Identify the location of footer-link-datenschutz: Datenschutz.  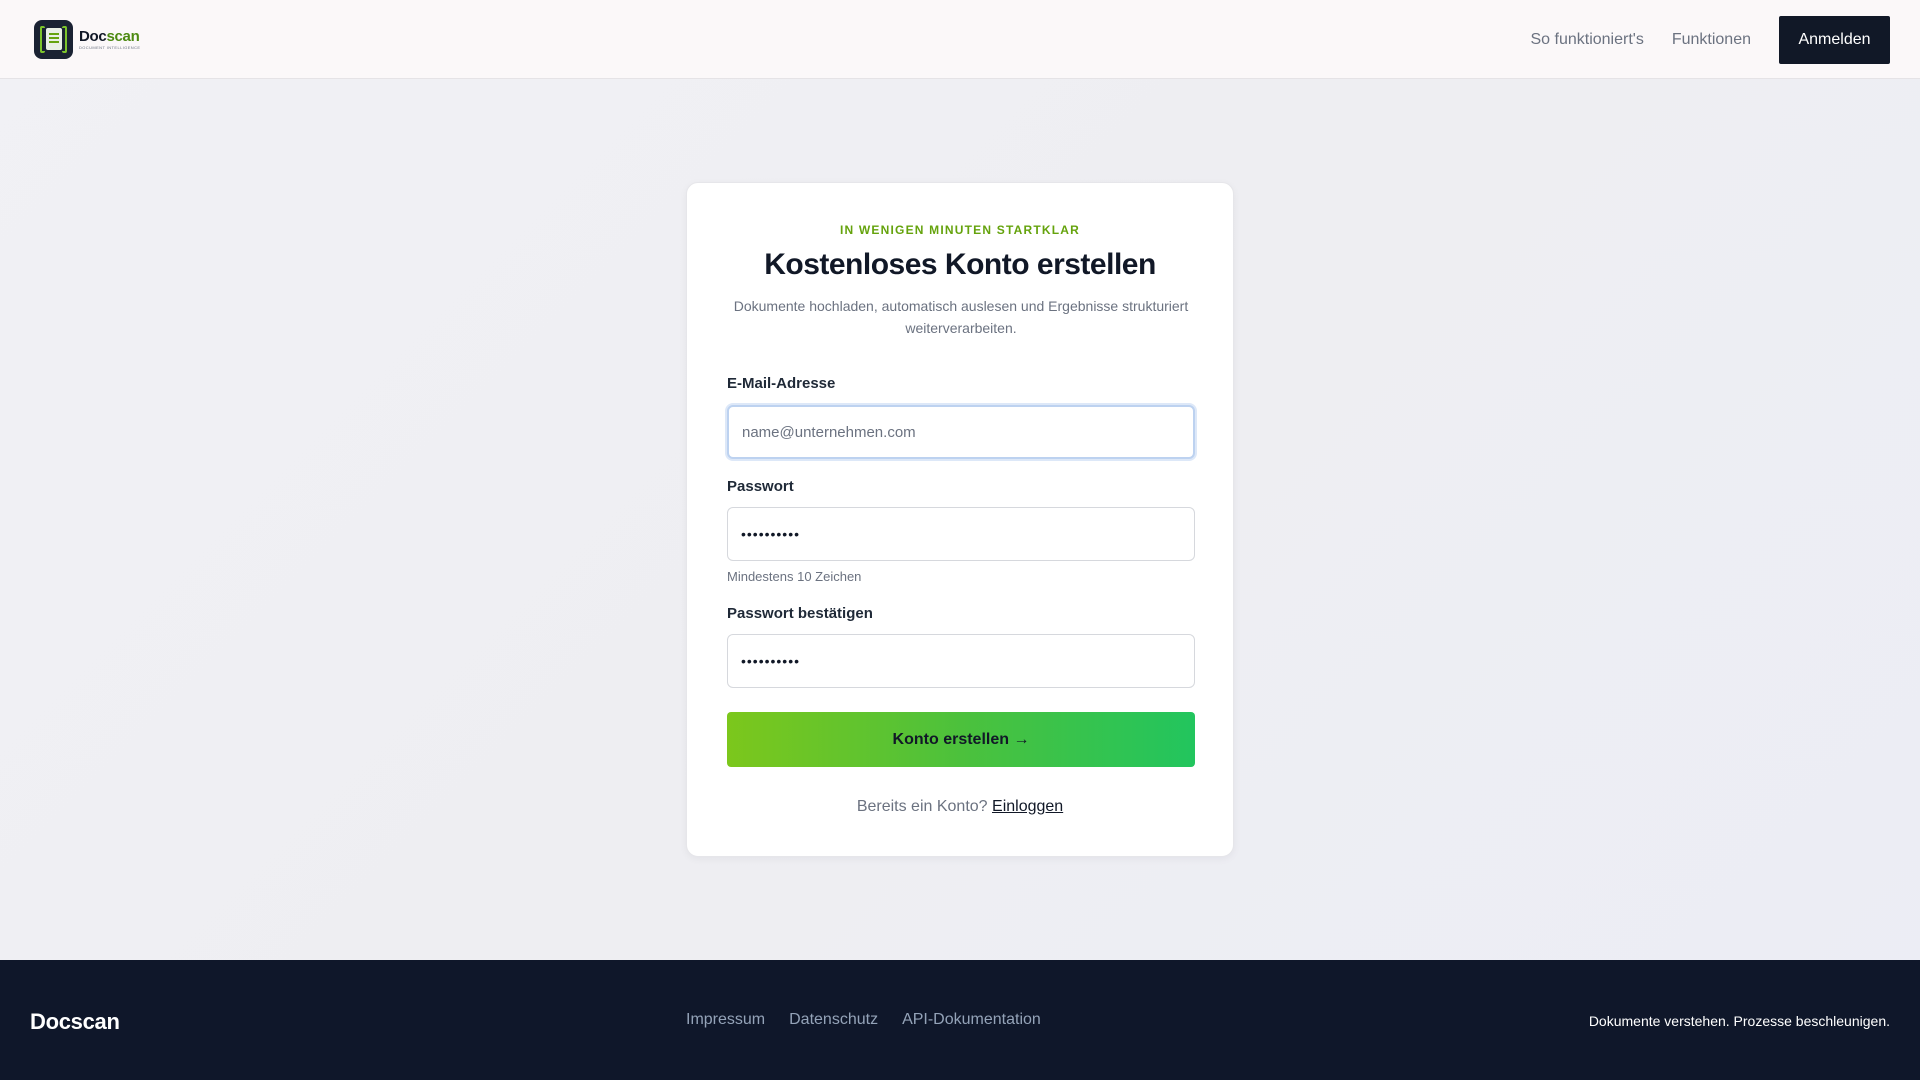
(833, 1020).